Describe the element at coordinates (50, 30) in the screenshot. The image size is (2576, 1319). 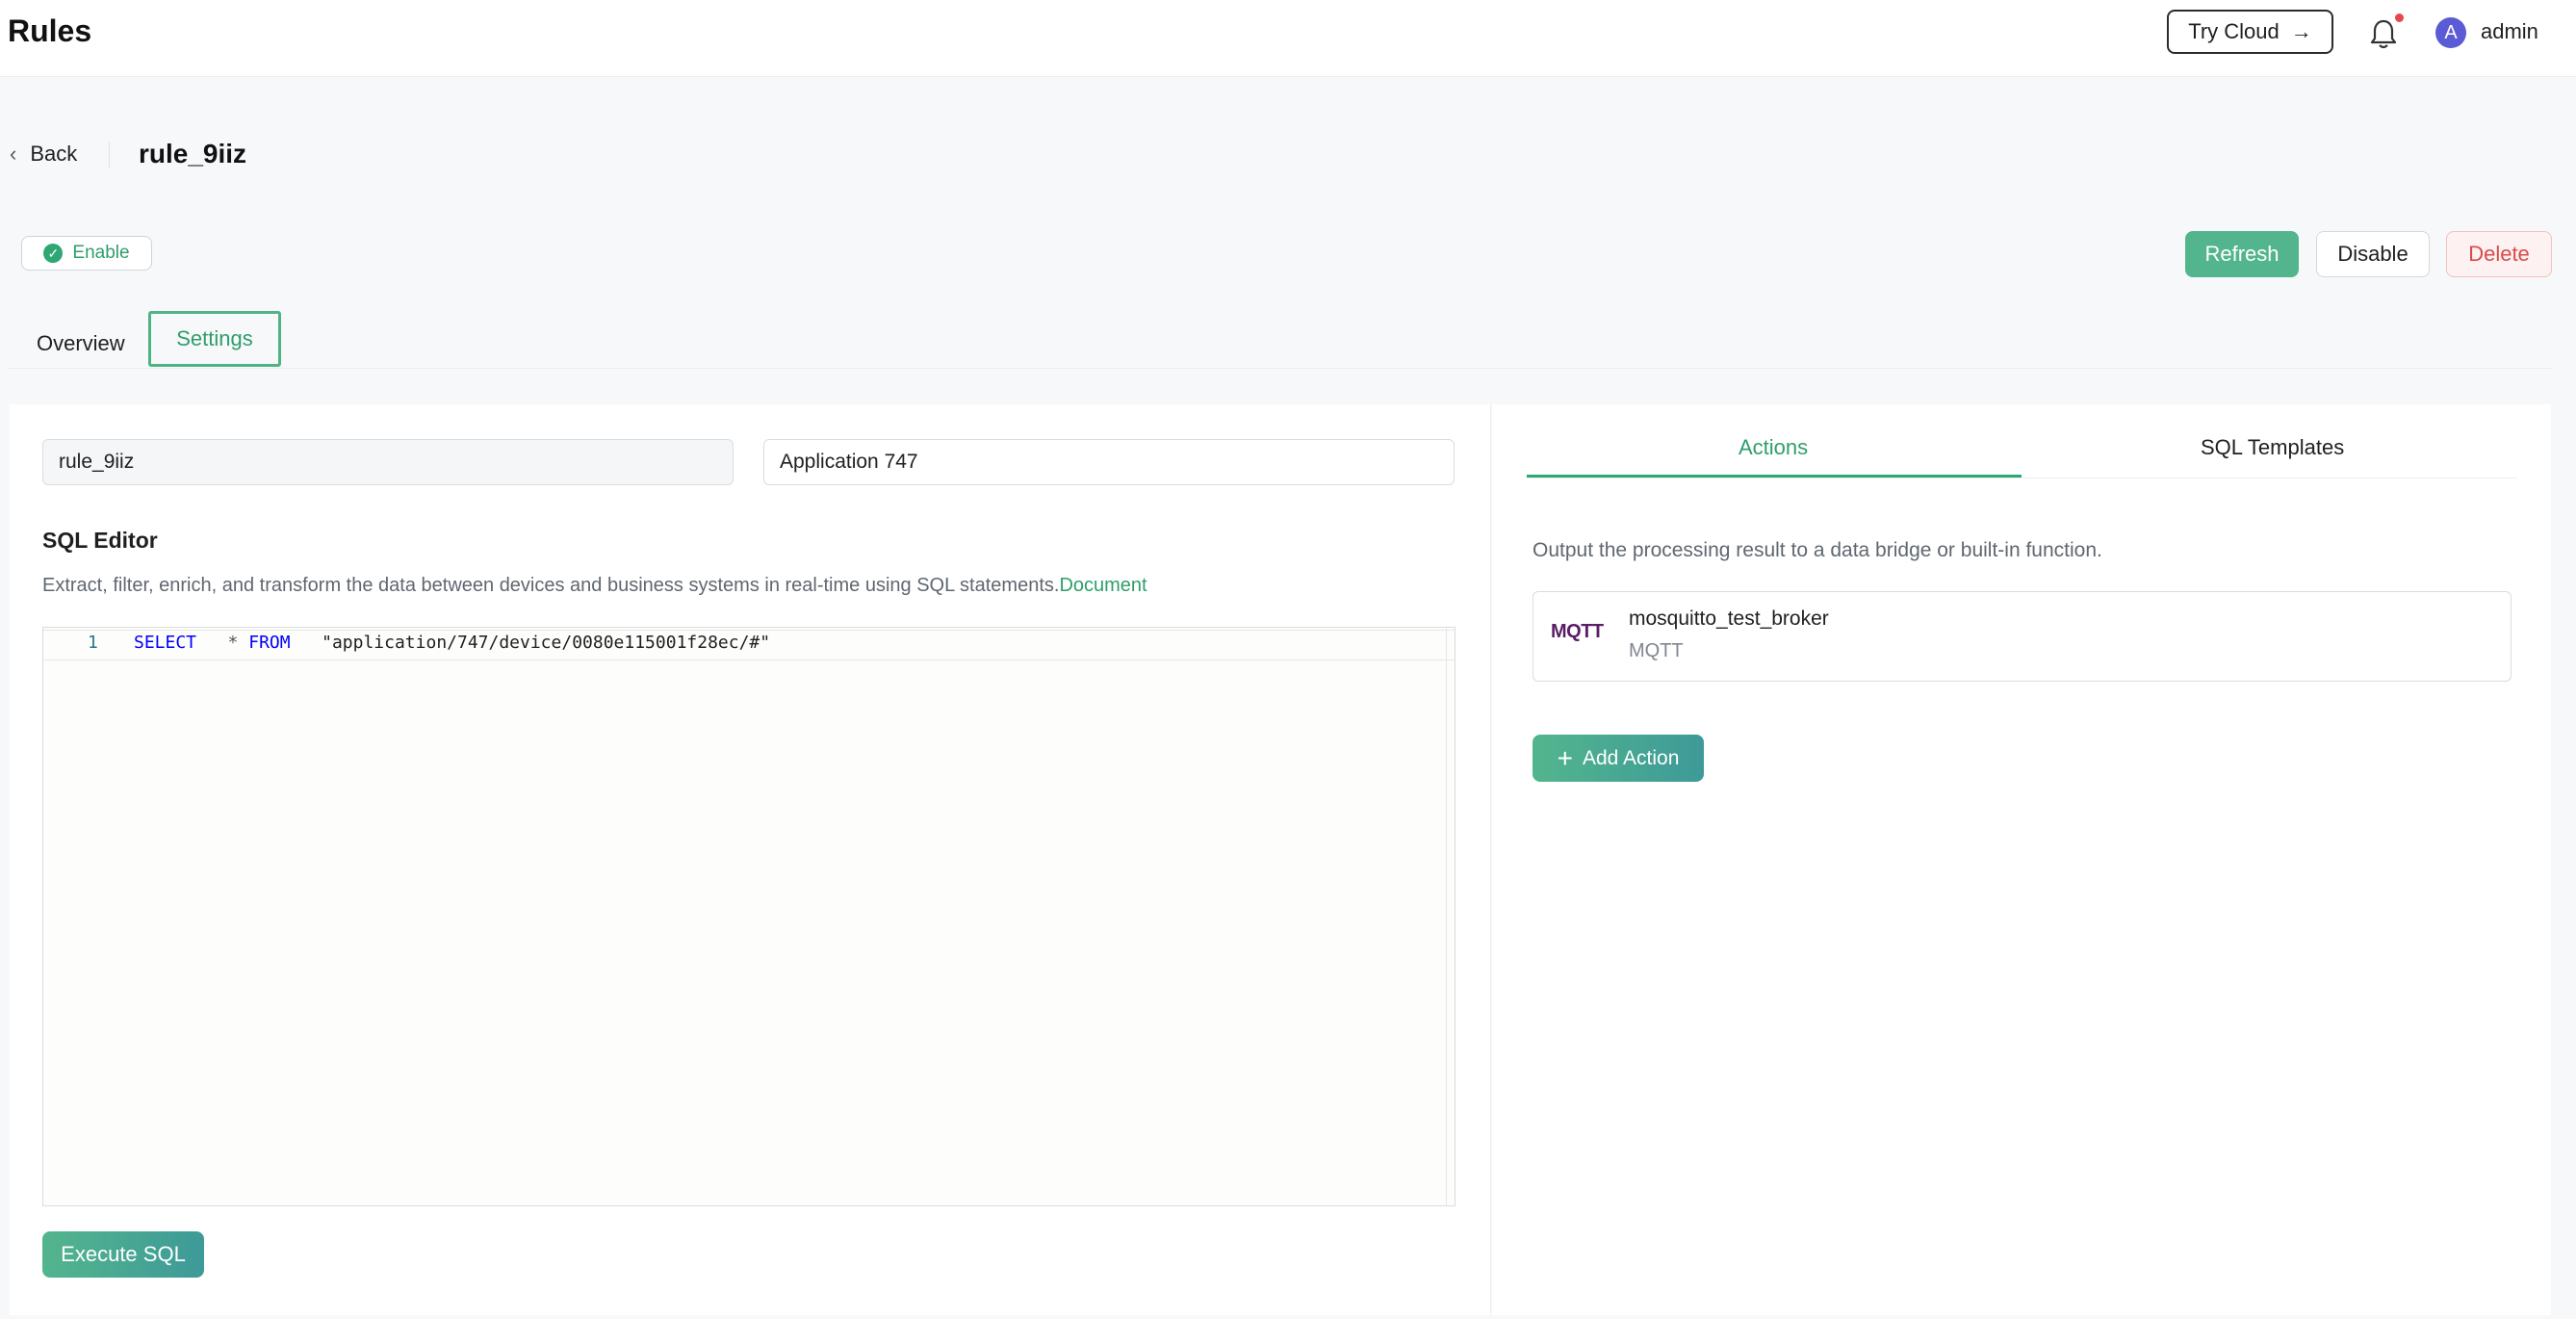
I see `page-title: Rules` at that location.